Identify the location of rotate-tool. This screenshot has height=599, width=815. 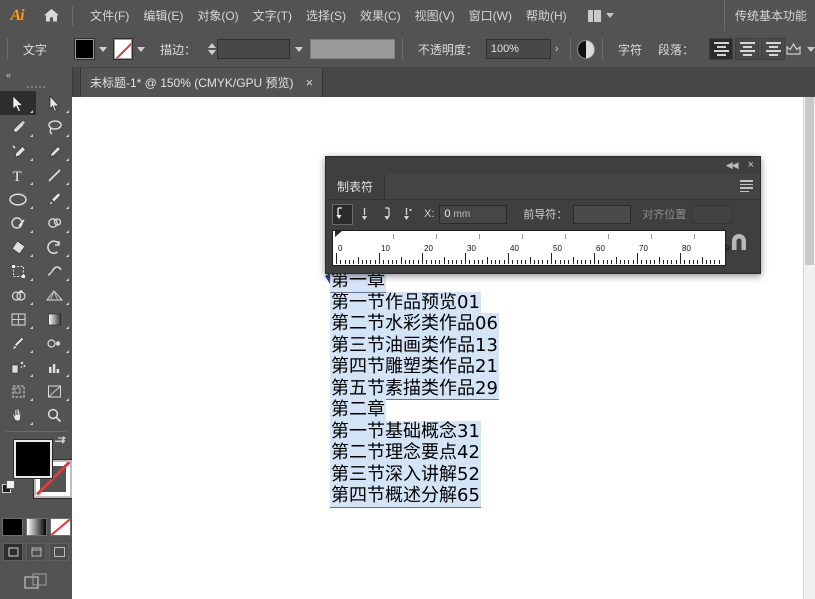
(18, 247).